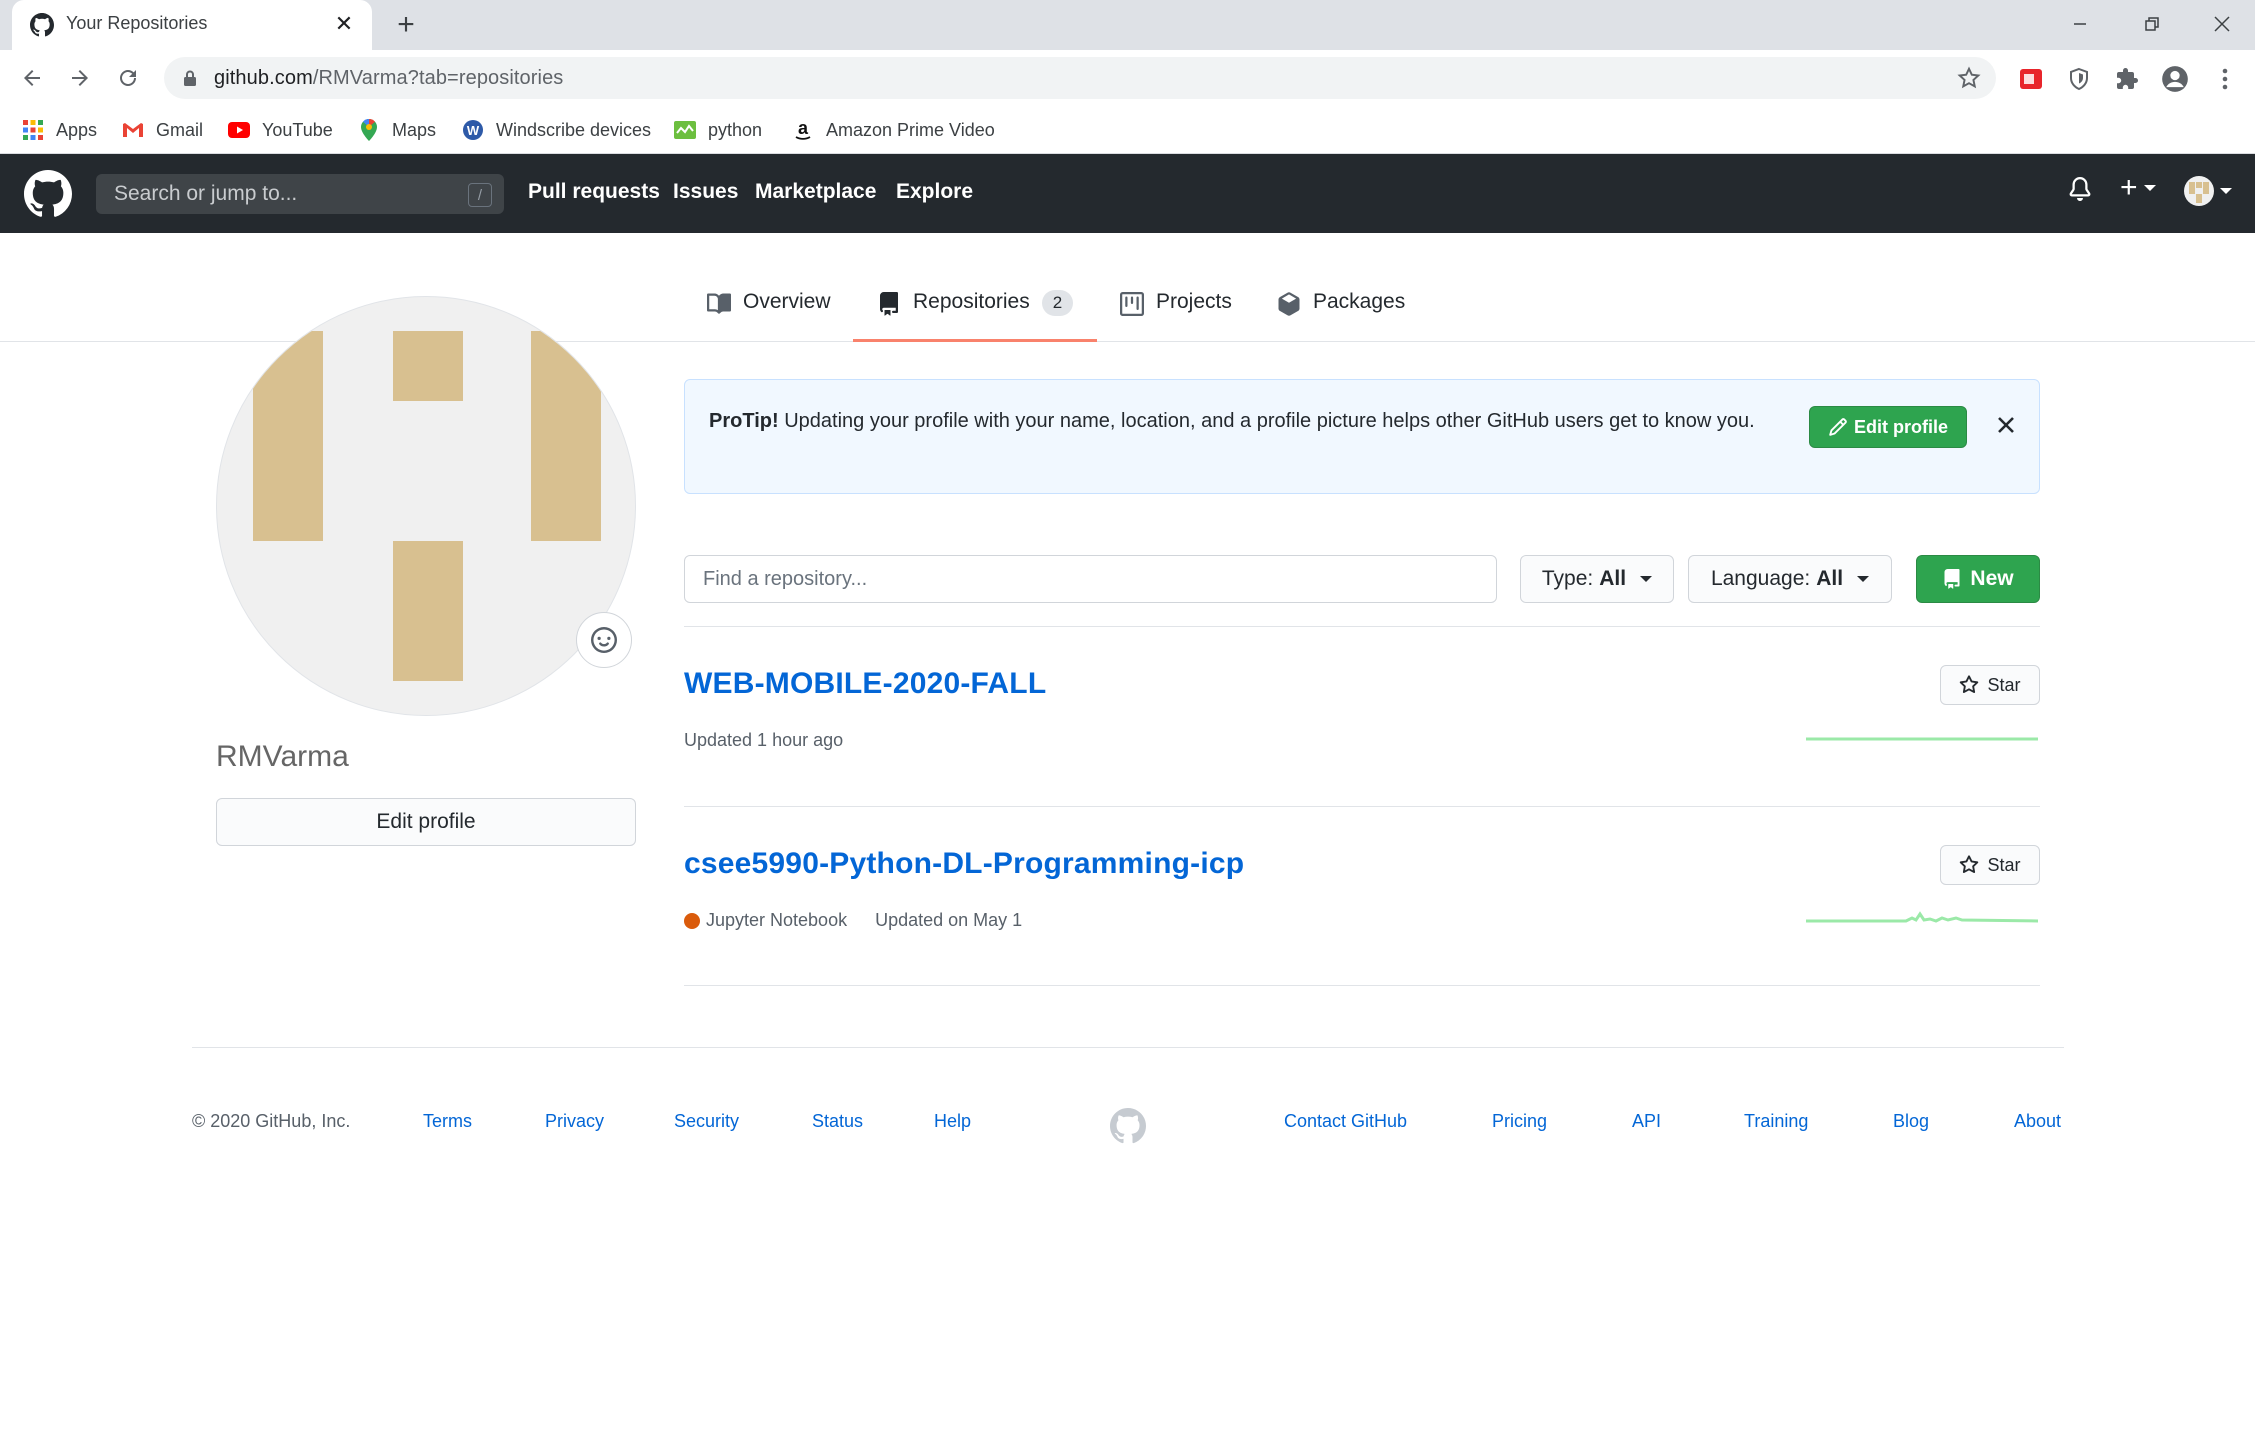 The width and height of the screenshot is (2255, 1437). What do you see at coordinates (2138, 188) in the screenshot?
I see `create-new-dropdown: +` at bounding box center [2138, 188].